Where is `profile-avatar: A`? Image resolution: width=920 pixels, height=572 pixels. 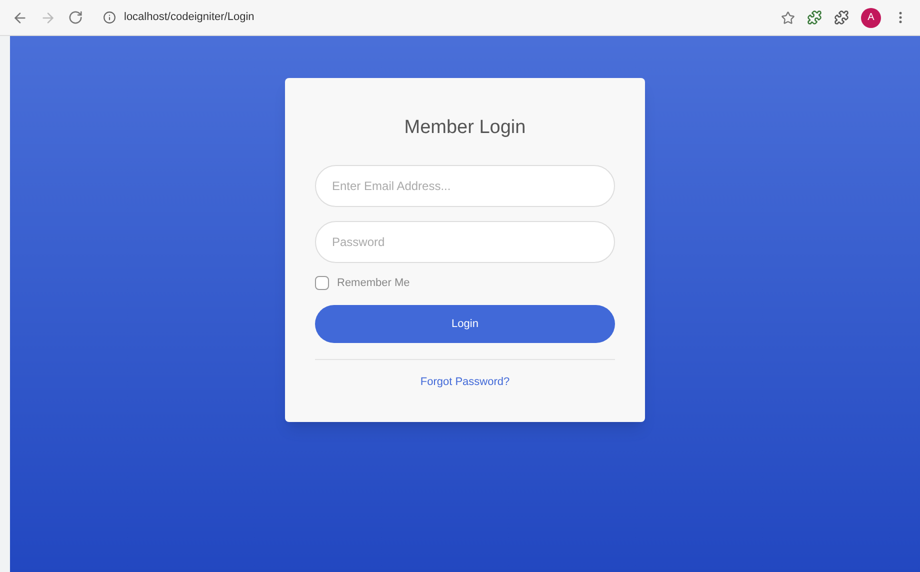
profile-avatar: A is located at coordinates (871, 18).